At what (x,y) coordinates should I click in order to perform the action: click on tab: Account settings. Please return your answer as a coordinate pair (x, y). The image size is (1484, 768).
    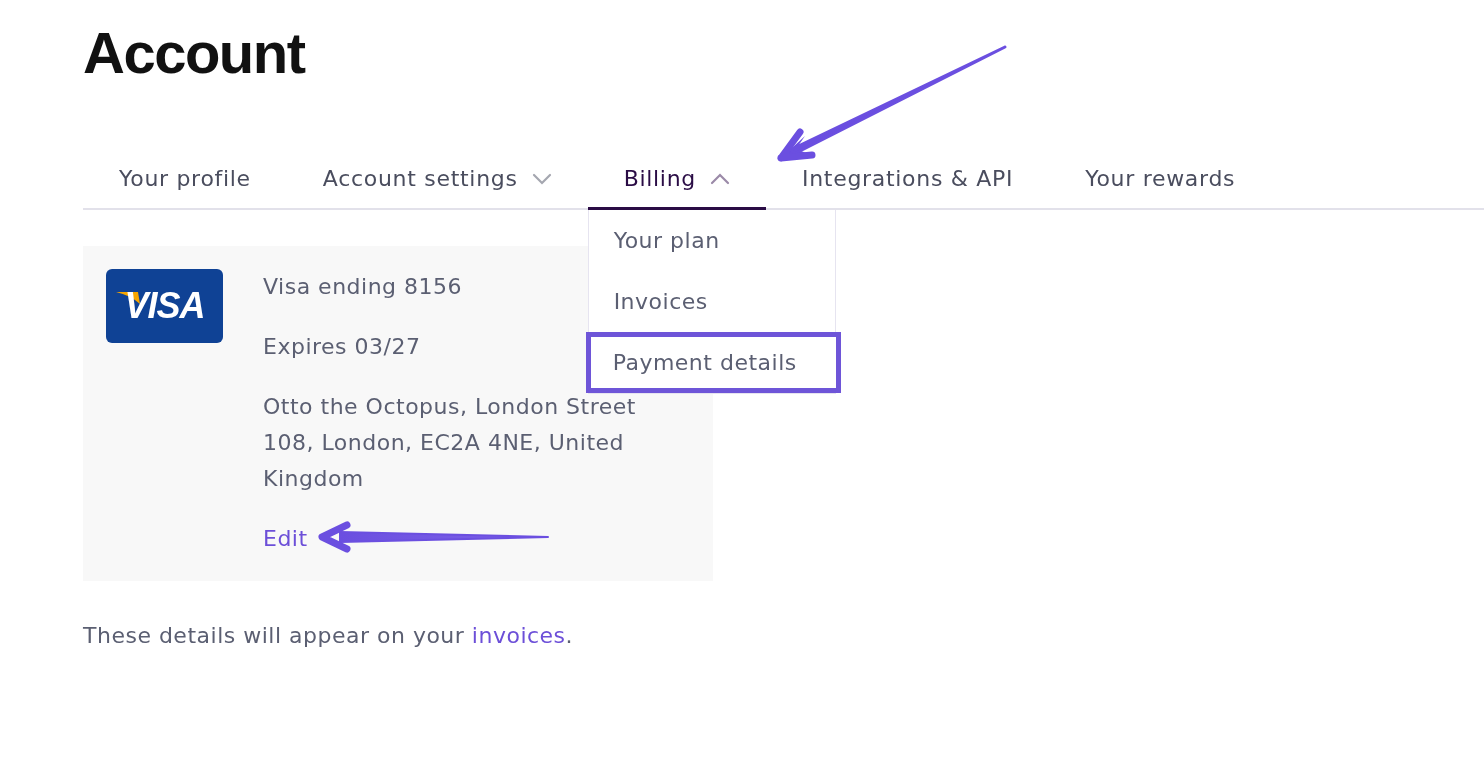
    Looking at the image, I should click on (437, 188).